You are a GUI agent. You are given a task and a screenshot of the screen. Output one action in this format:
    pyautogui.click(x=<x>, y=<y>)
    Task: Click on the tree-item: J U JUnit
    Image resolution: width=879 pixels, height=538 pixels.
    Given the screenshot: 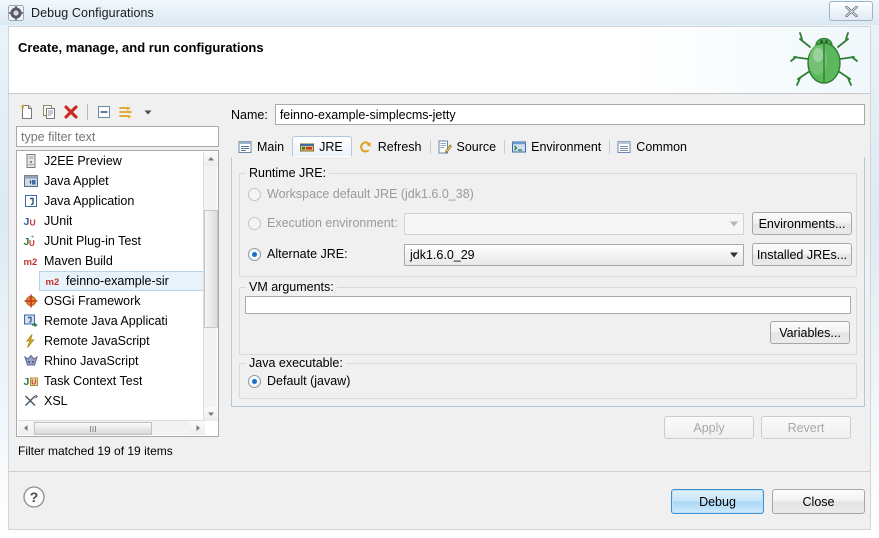 What is the action you would take?
    pyautogui.click(x=111, y=221)
    